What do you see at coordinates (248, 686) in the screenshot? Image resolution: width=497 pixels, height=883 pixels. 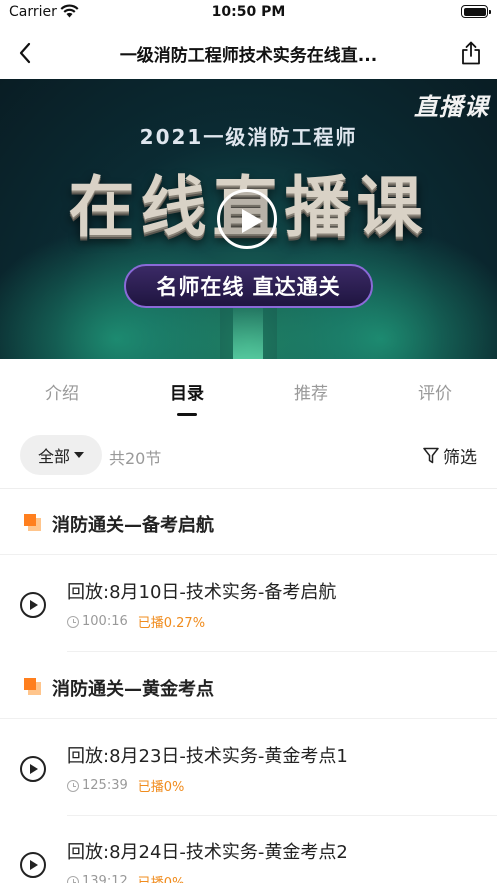 I see `chapter-header: 消防通关—黄金考点` at bounding box center [248, 686].